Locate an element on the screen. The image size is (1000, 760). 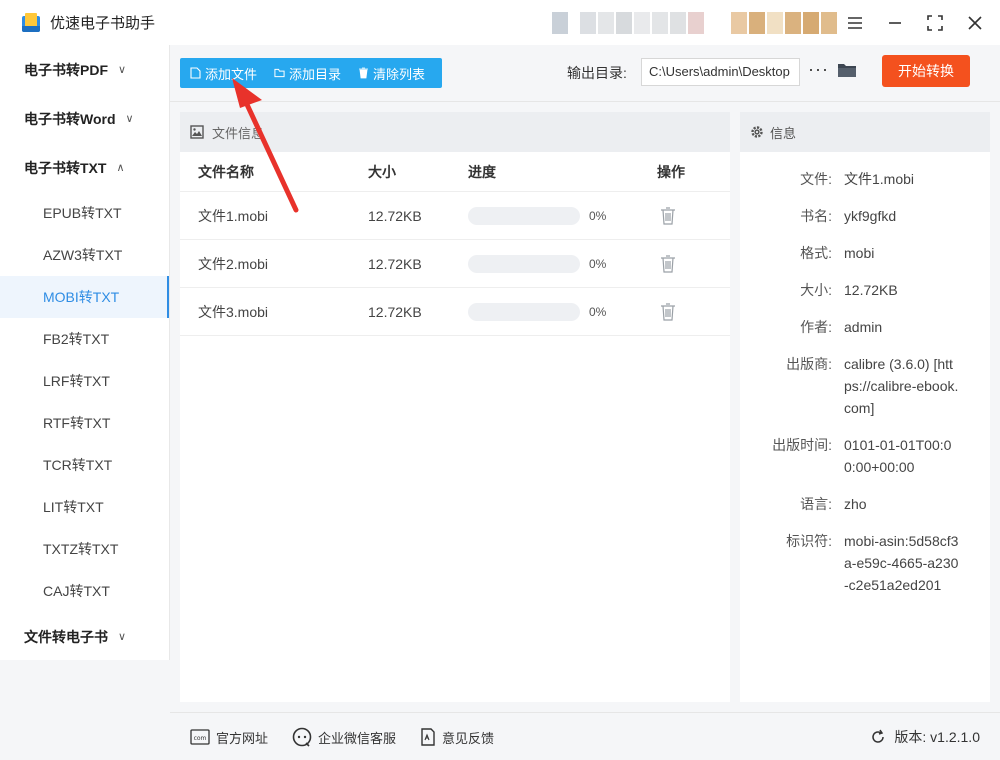
menu-icon is located at coordinates (855, 23).